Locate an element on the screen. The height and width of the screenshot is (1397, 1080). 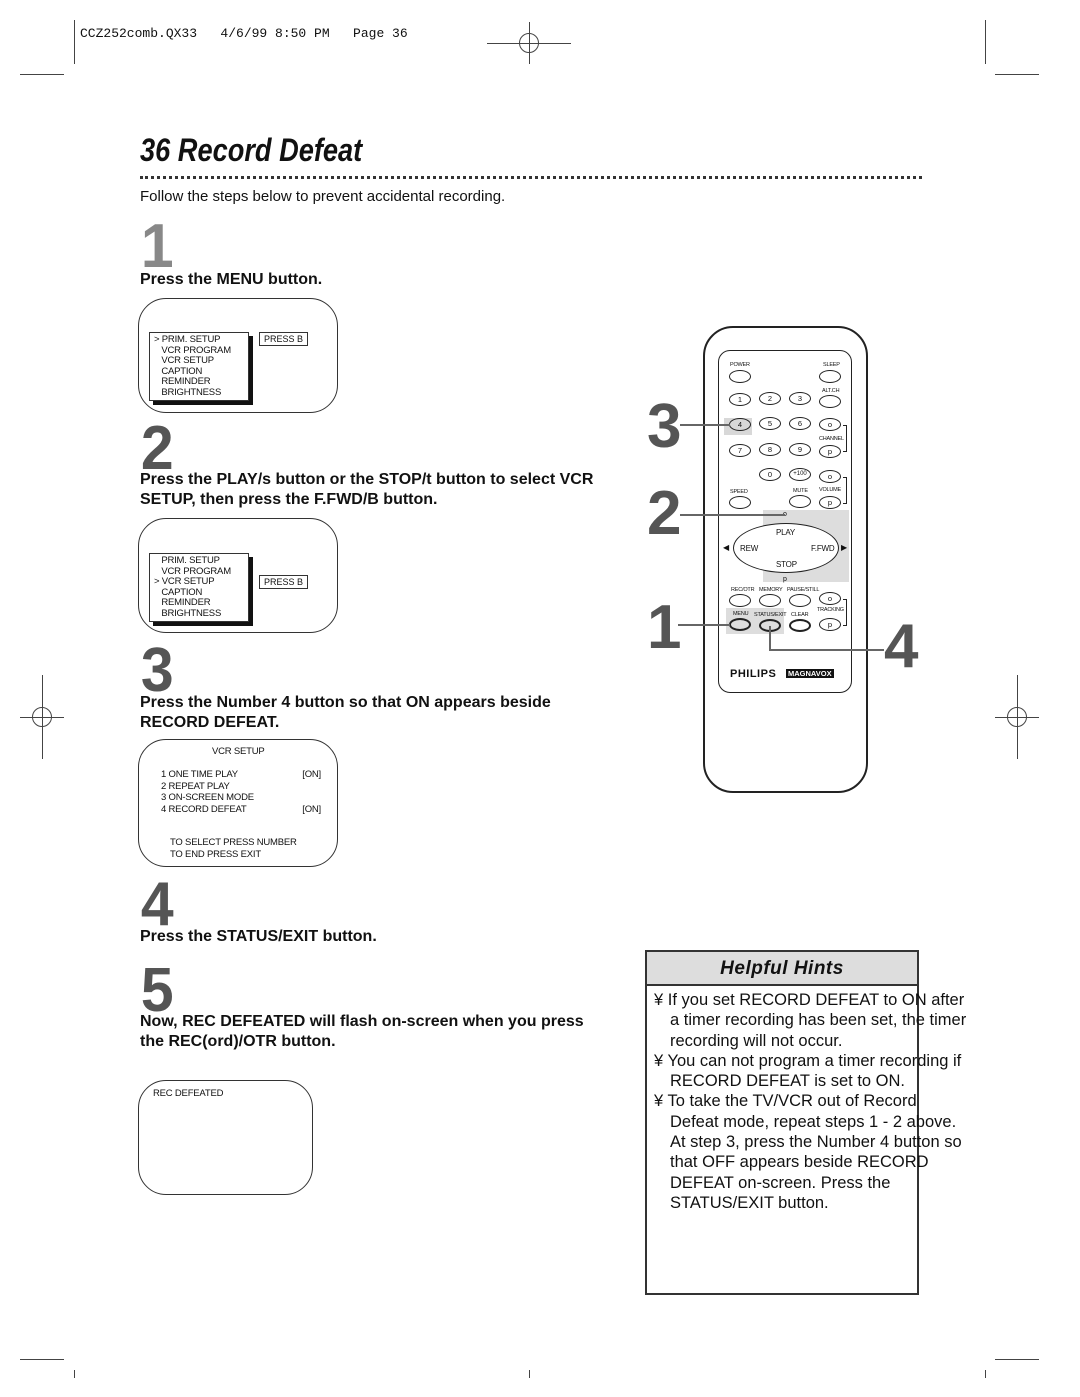
digit-4-button: 4 is located at coordinates (740, 424).